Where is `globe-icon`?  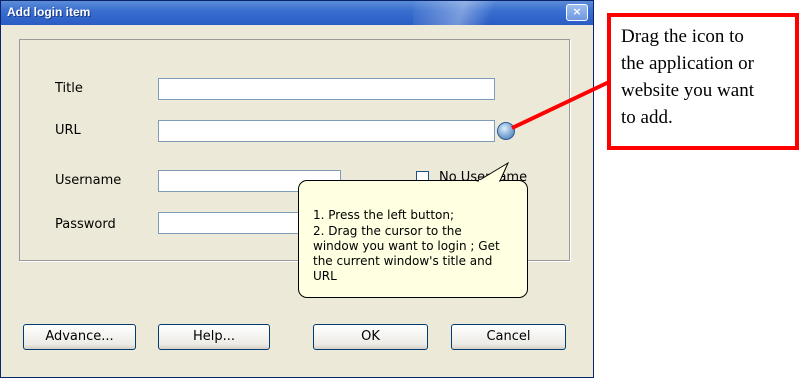
globe-icon is located at coordinates (506, 131).